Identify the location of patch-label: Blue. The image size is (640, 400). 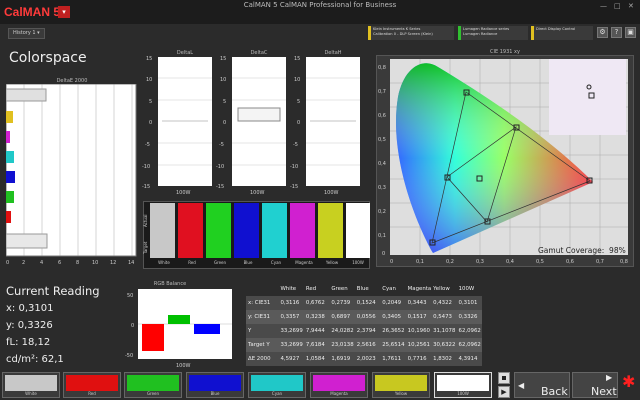
(248, 262).